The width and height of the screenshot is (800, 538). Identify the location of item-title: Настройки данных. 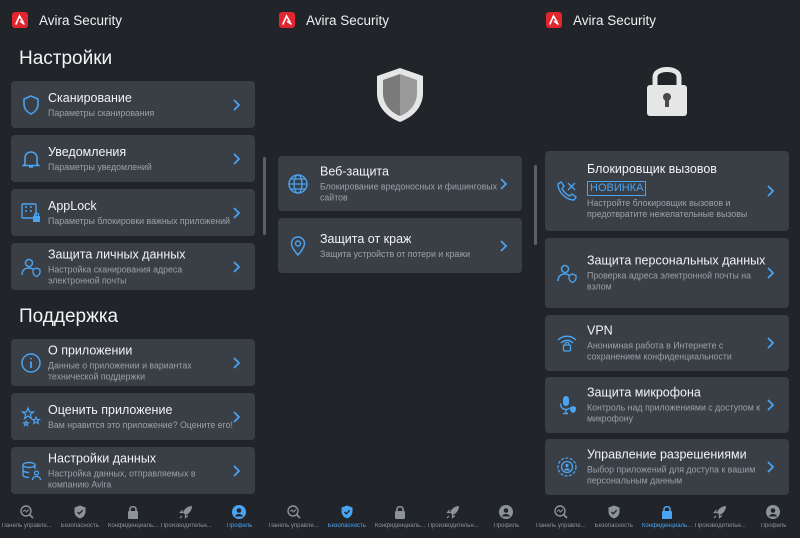
(102, 458).